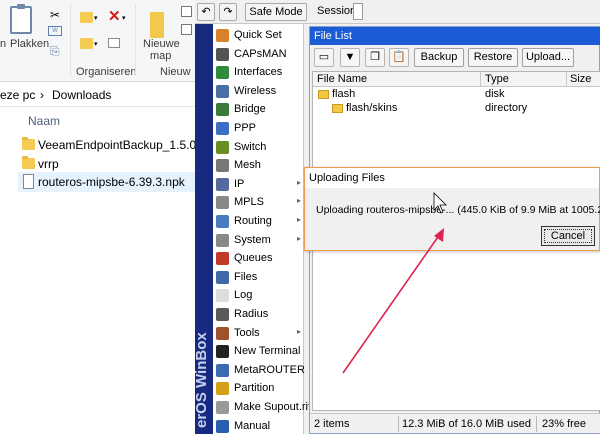 This screenshot has width=600, height=434. I want to click on menu-item-routing: Routing ▸, so click(258, 222).